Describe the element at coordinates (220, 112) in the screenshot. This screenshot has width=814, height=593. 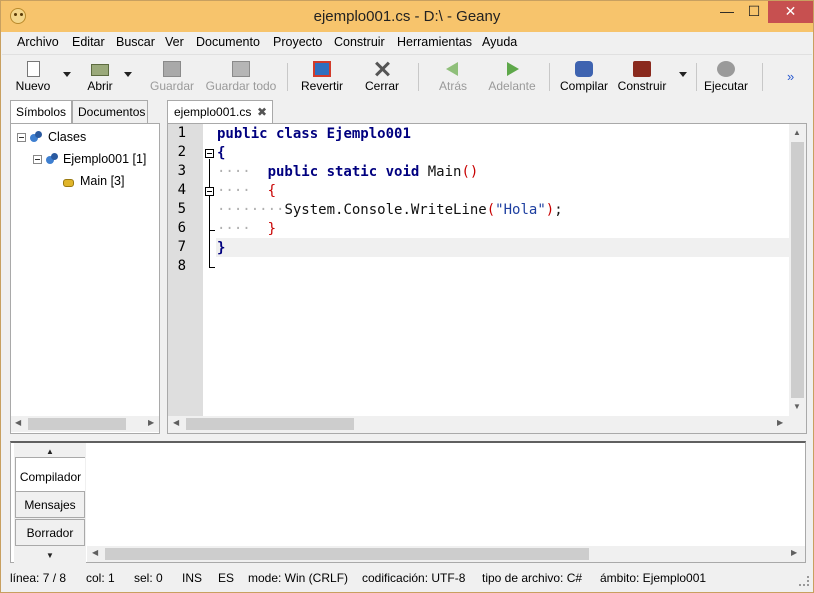
I see `tab-ejemplo001: ejemplo001.cs ✖` at that location.